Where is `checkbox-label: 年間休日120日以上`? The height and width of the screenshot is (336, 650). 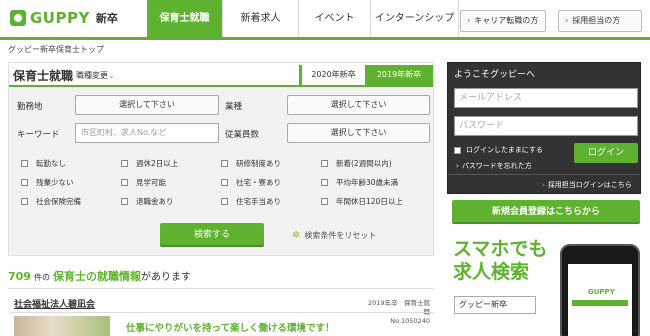
checkbox-label: 年間休日120日以上 is located at coordinates (369, 201).